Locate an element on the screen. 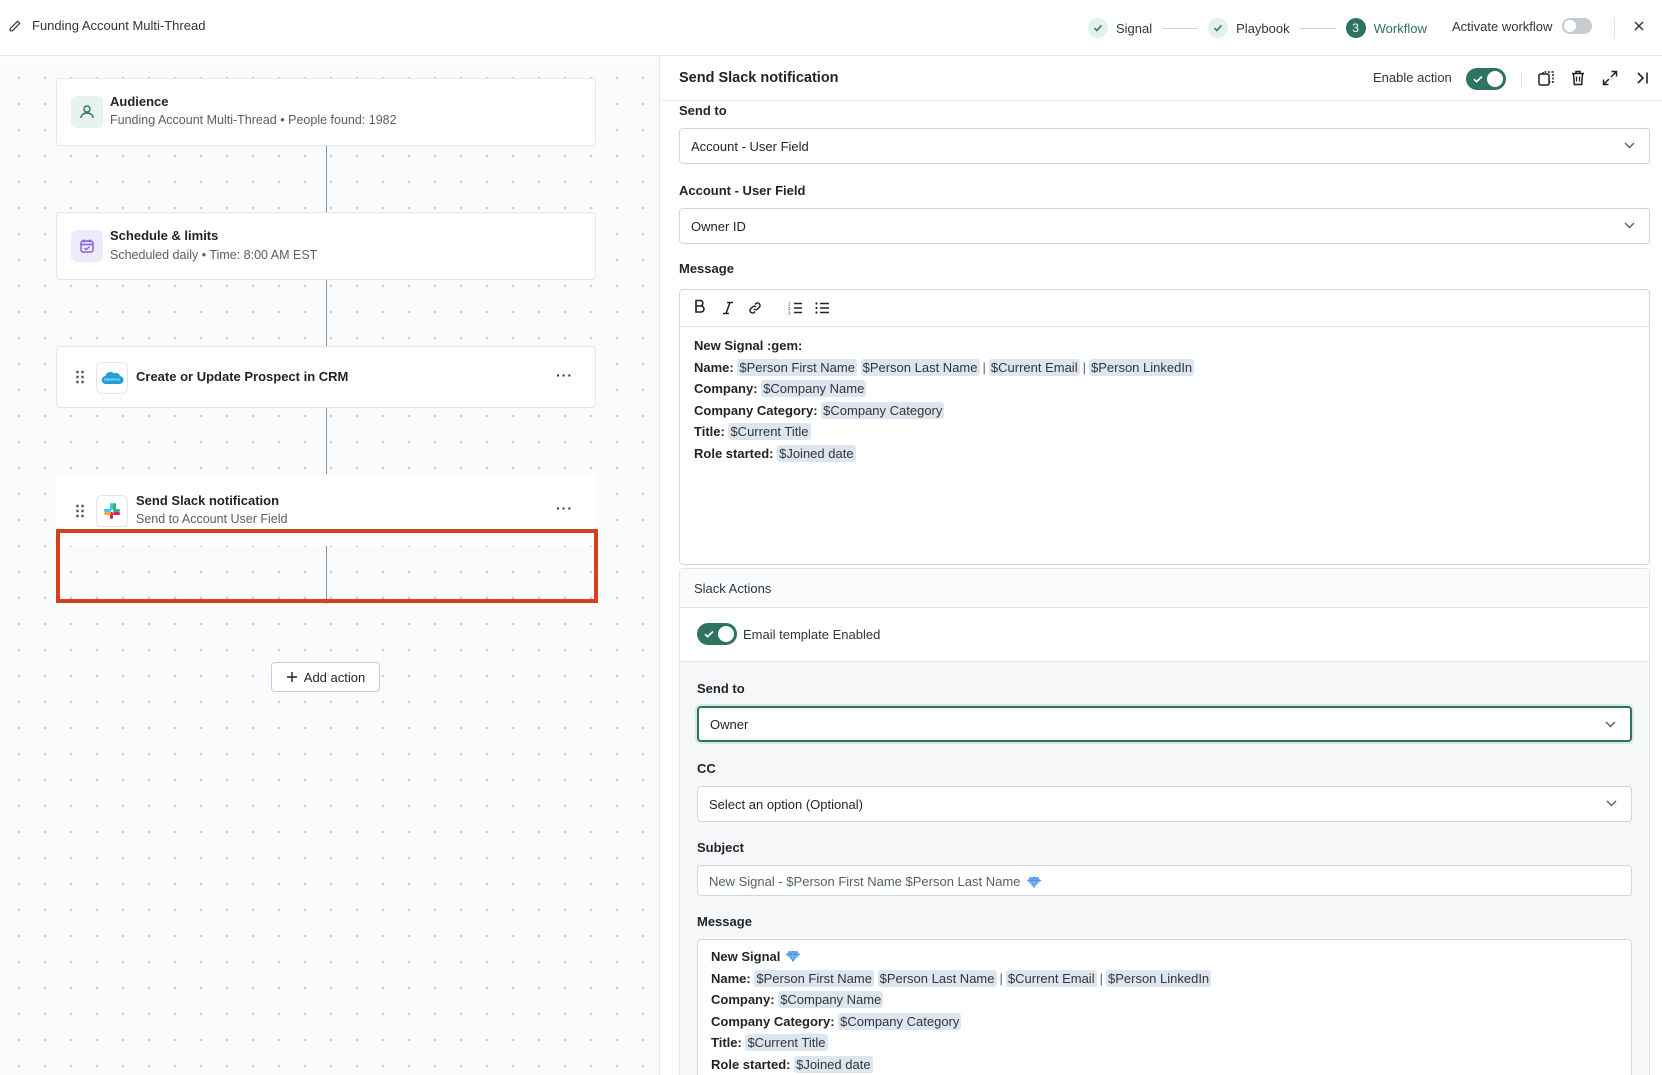  account-user-field-value: Owner ID is located at coordinates (718, 226).